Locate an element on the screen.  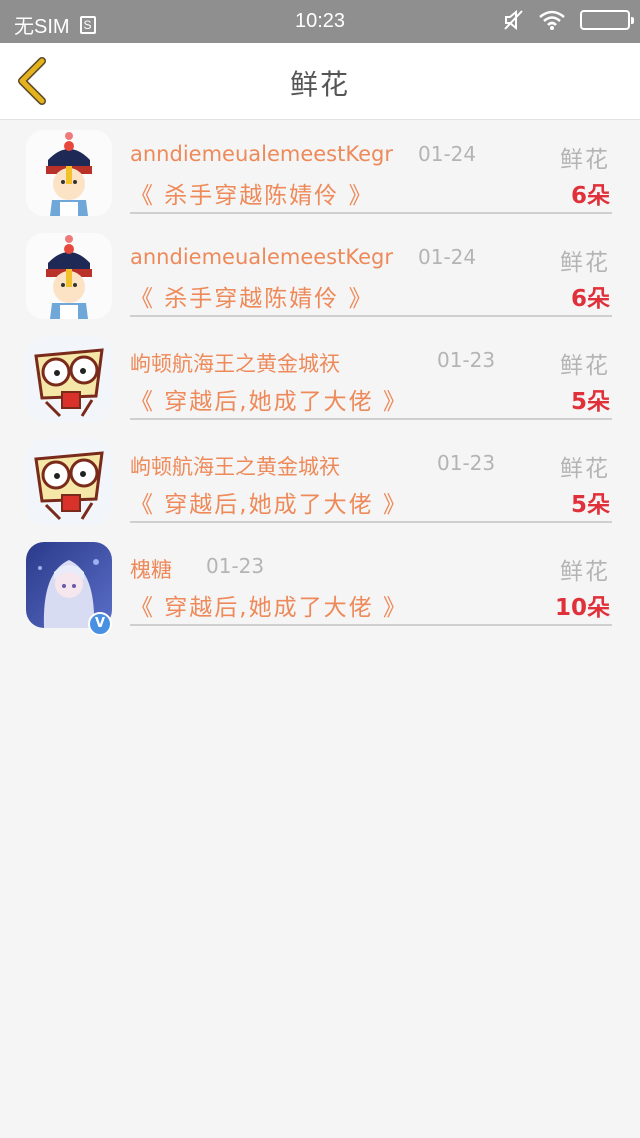
mute-icon is located at coordinates (513, 20).